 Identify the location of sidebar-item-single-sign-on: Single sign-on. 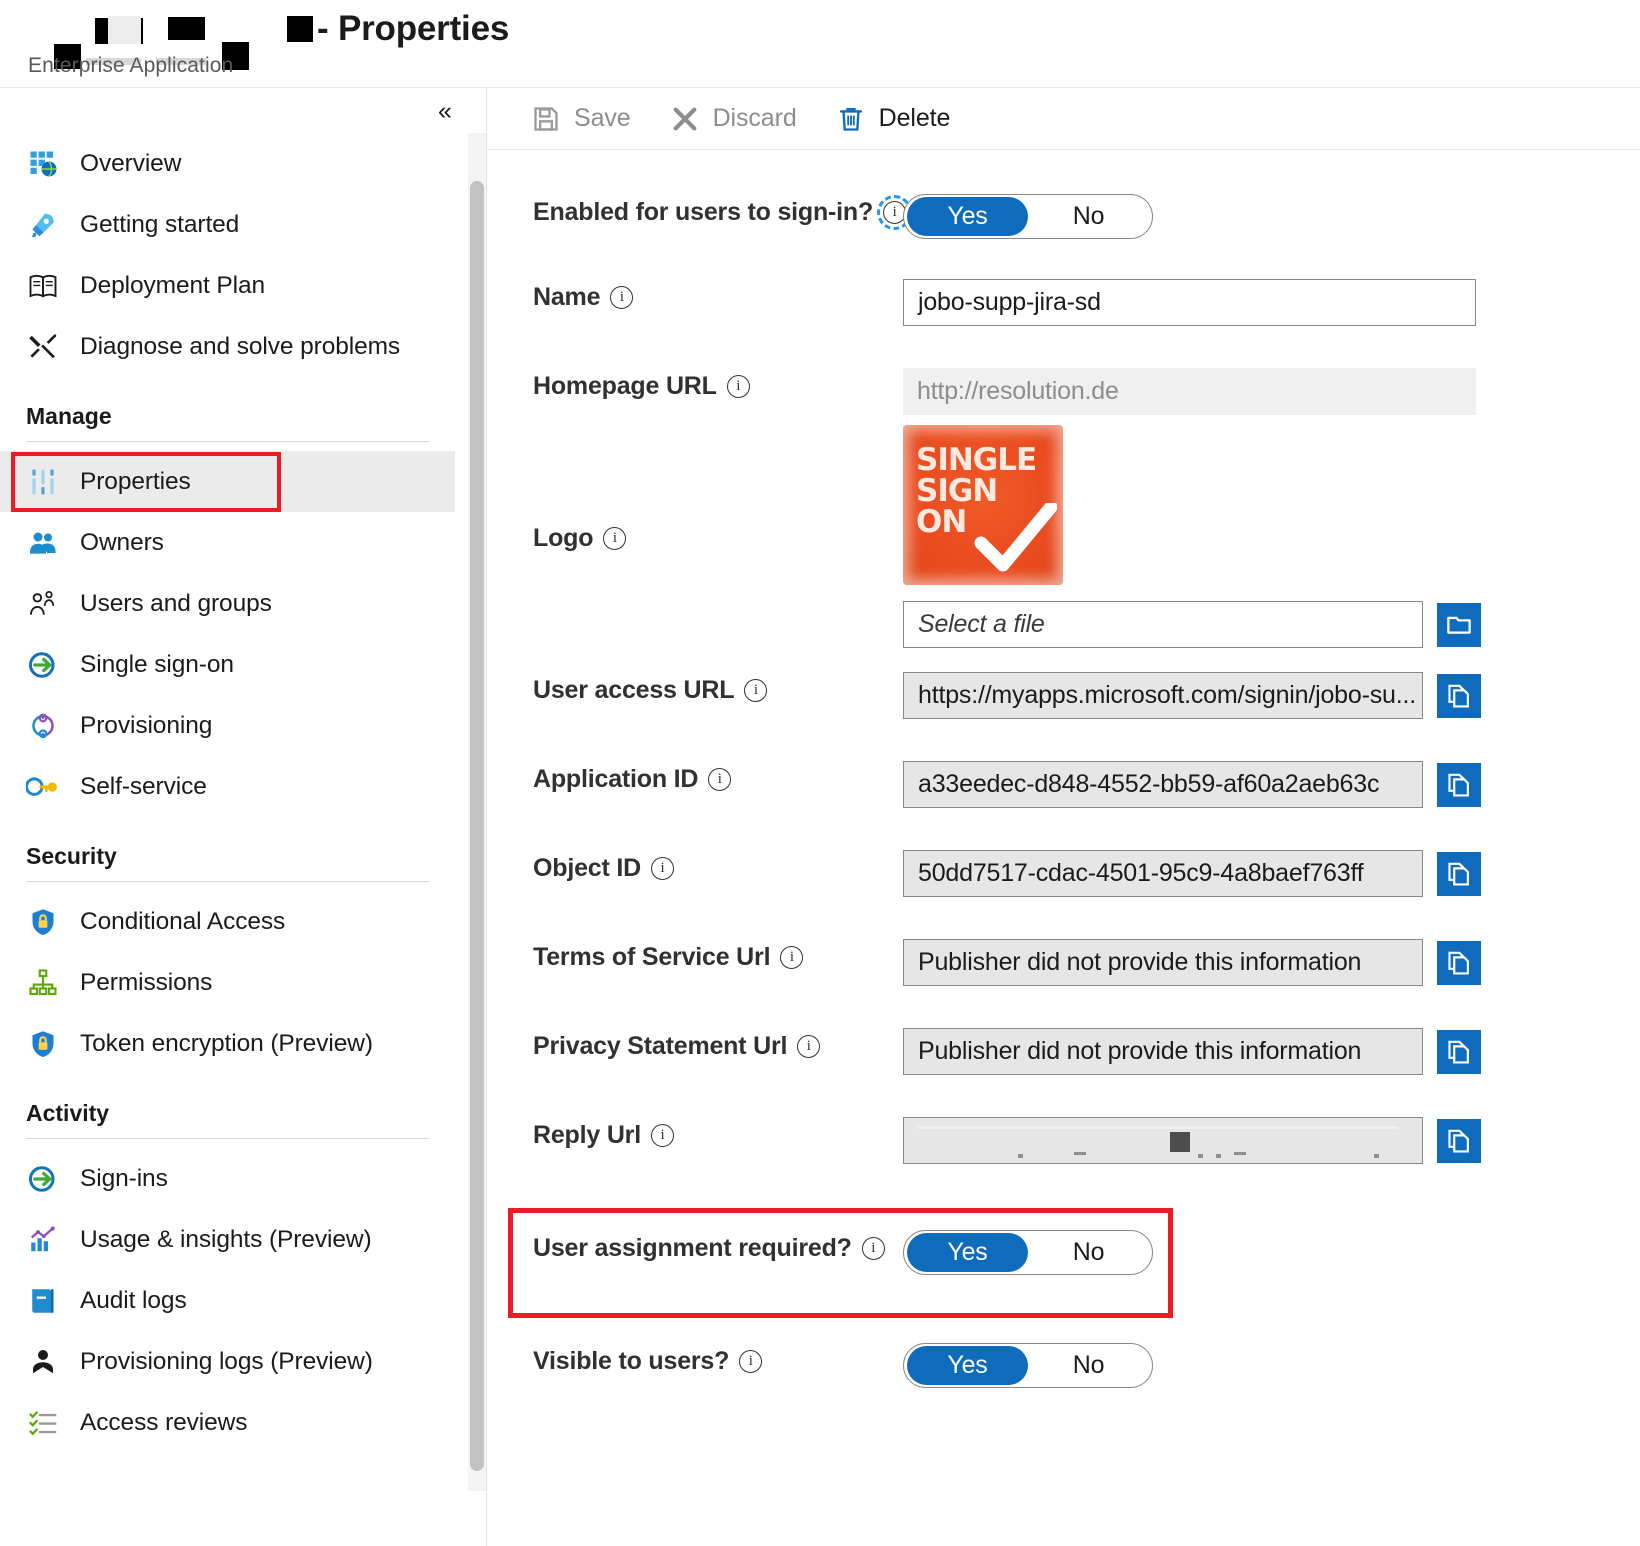
(227, 664).